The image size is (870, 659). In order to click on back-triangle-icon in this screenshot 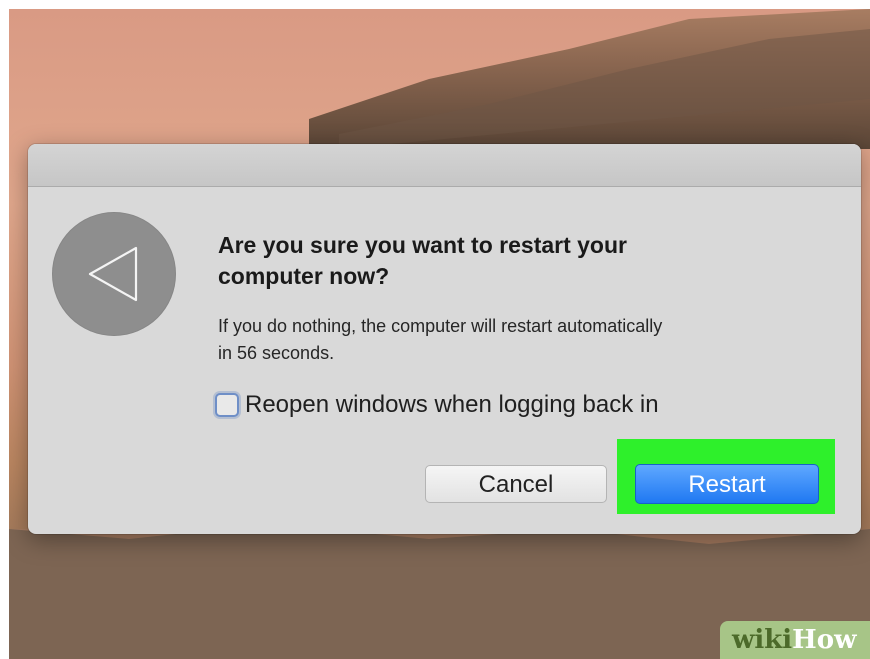, I will do `click(114, 274)`.